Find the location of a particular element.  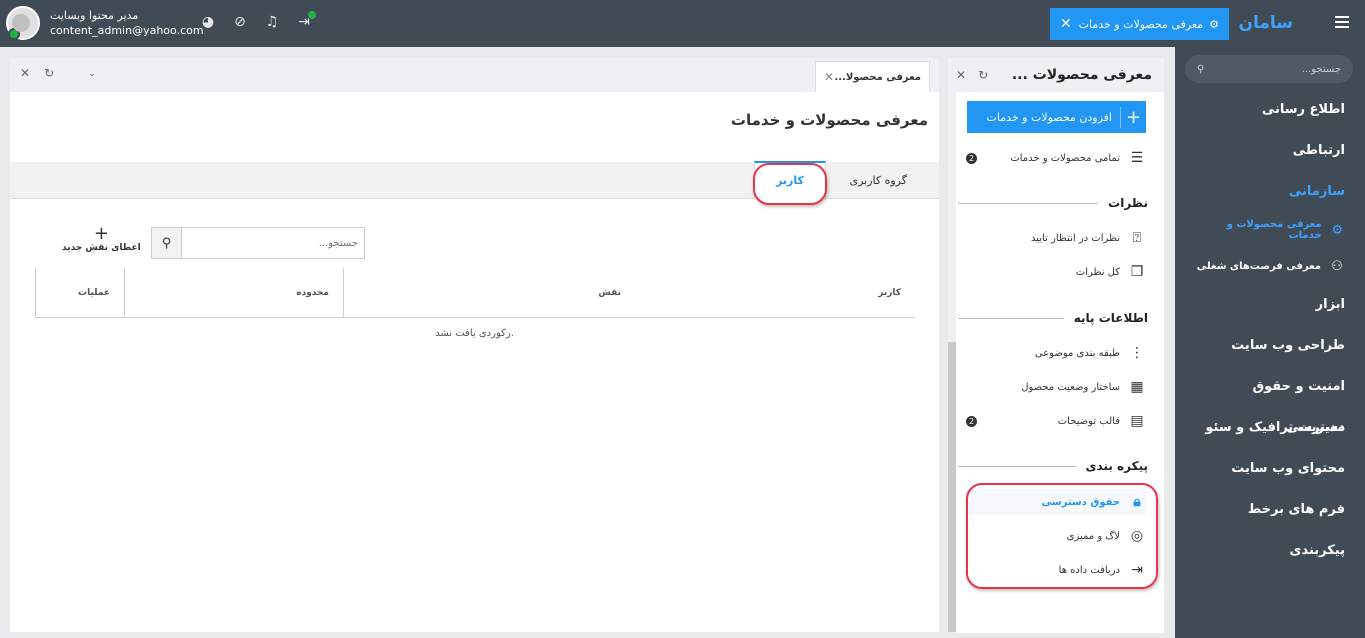

comments-icon: ❐ is located at coordinates (1137, 272).